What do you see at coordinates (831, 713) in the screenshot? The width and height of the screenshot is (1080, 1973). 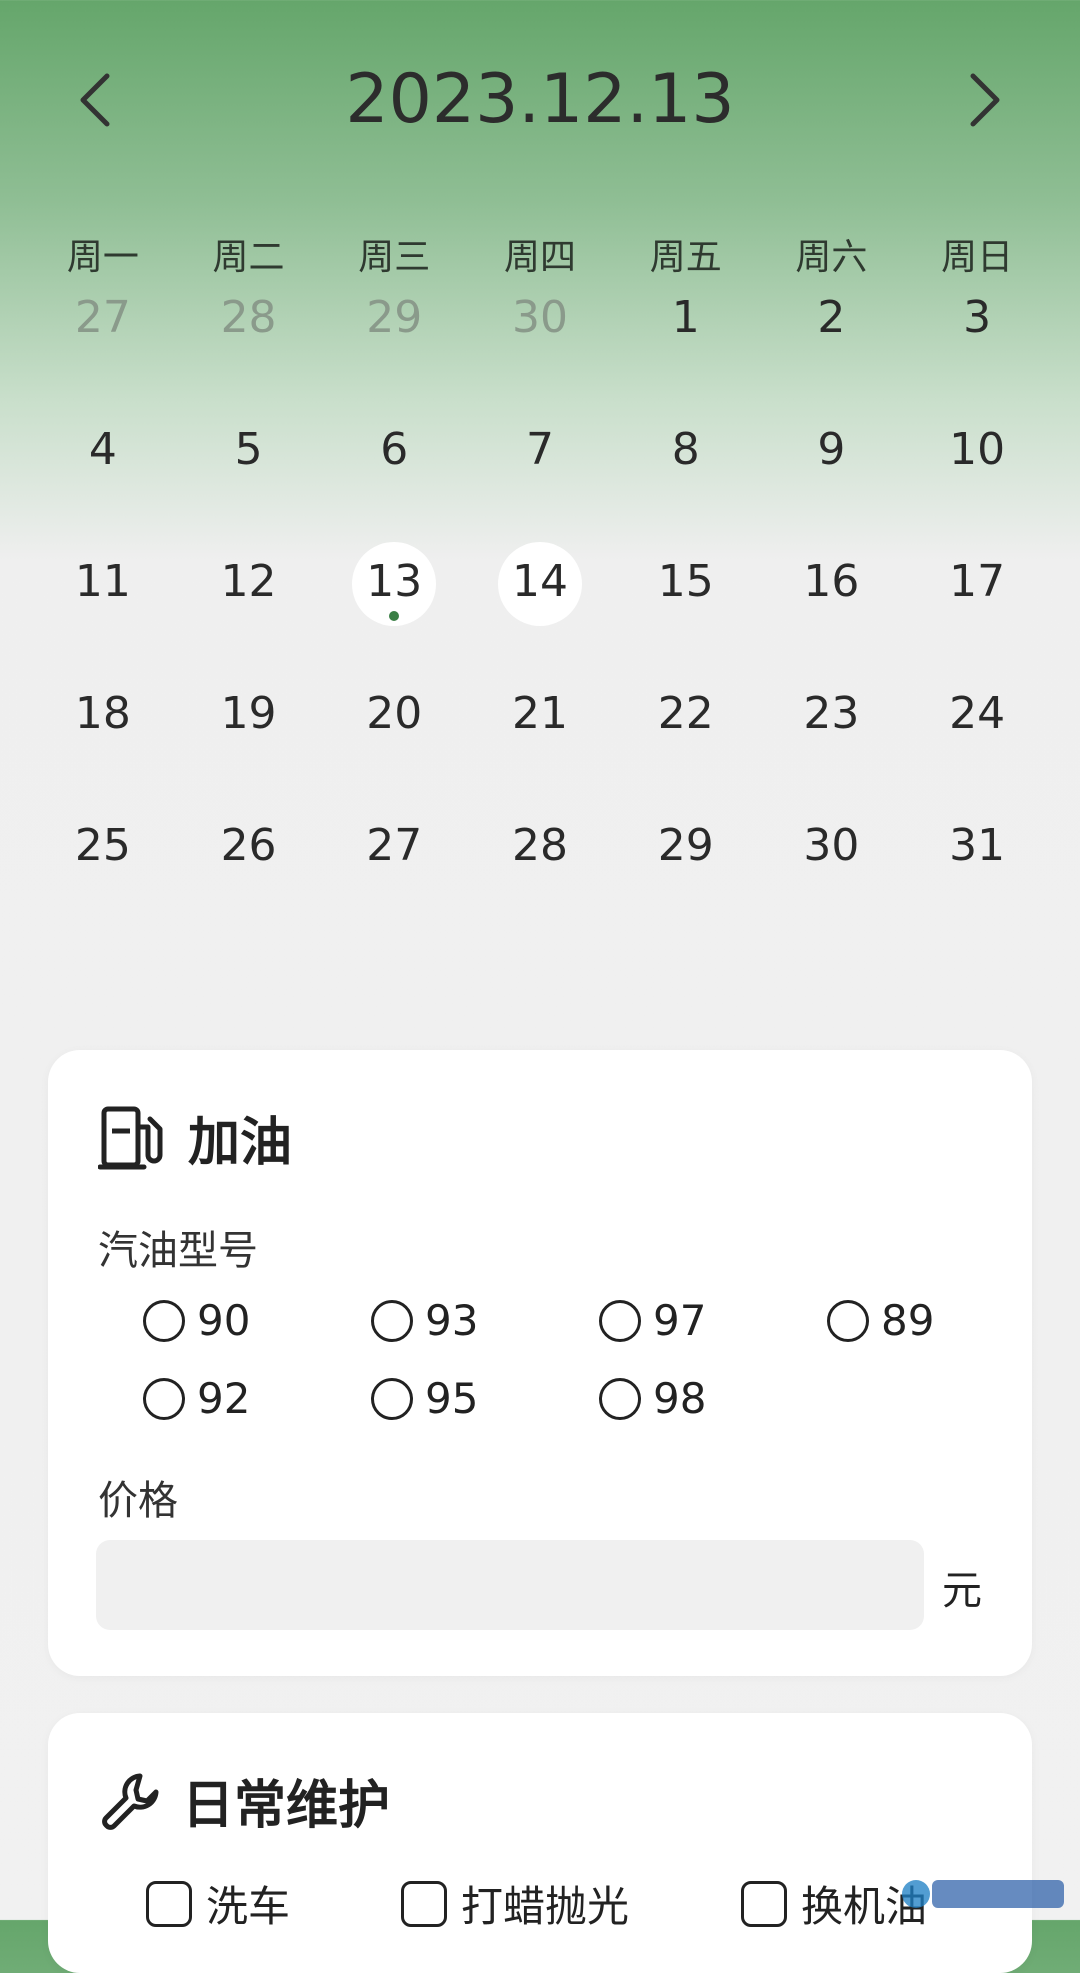 I see `day-number: 23` at bounding box center [831, 713].